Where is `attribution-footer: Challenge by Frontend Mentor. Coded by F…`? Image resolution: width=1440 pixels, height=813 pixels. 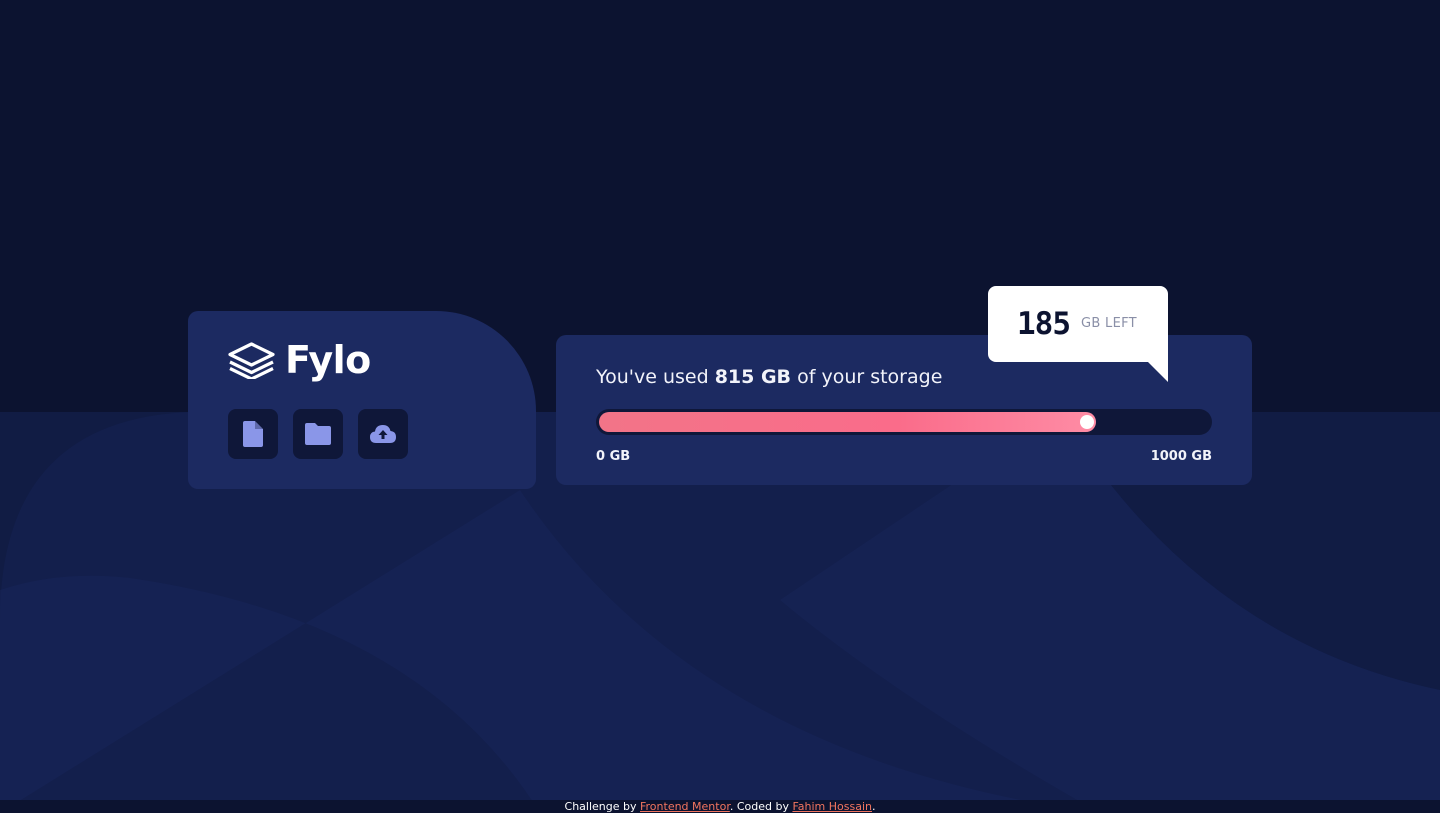
attribution-footer: Challenge by Frontend Mentor. Coded by F… is located at coordinates (720, 806).